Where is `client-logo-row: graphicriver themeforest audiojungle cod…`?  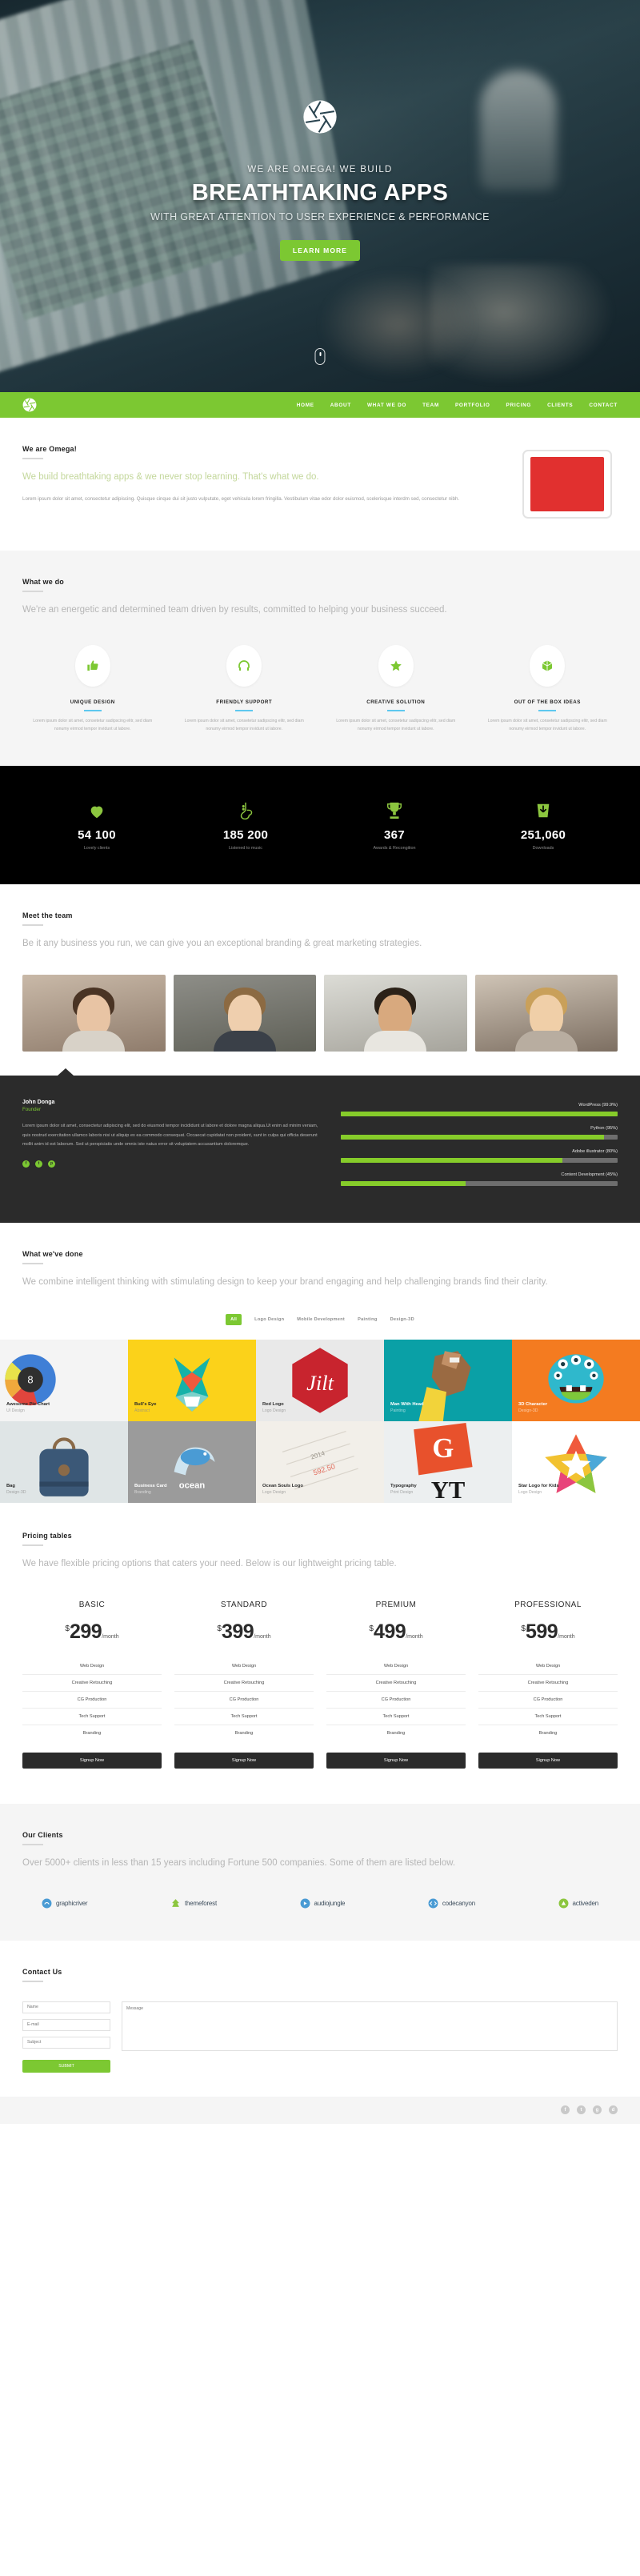 client-logo-row: graphicriver themeforest audiojungle cod… is located at coordinates (320, 1903).